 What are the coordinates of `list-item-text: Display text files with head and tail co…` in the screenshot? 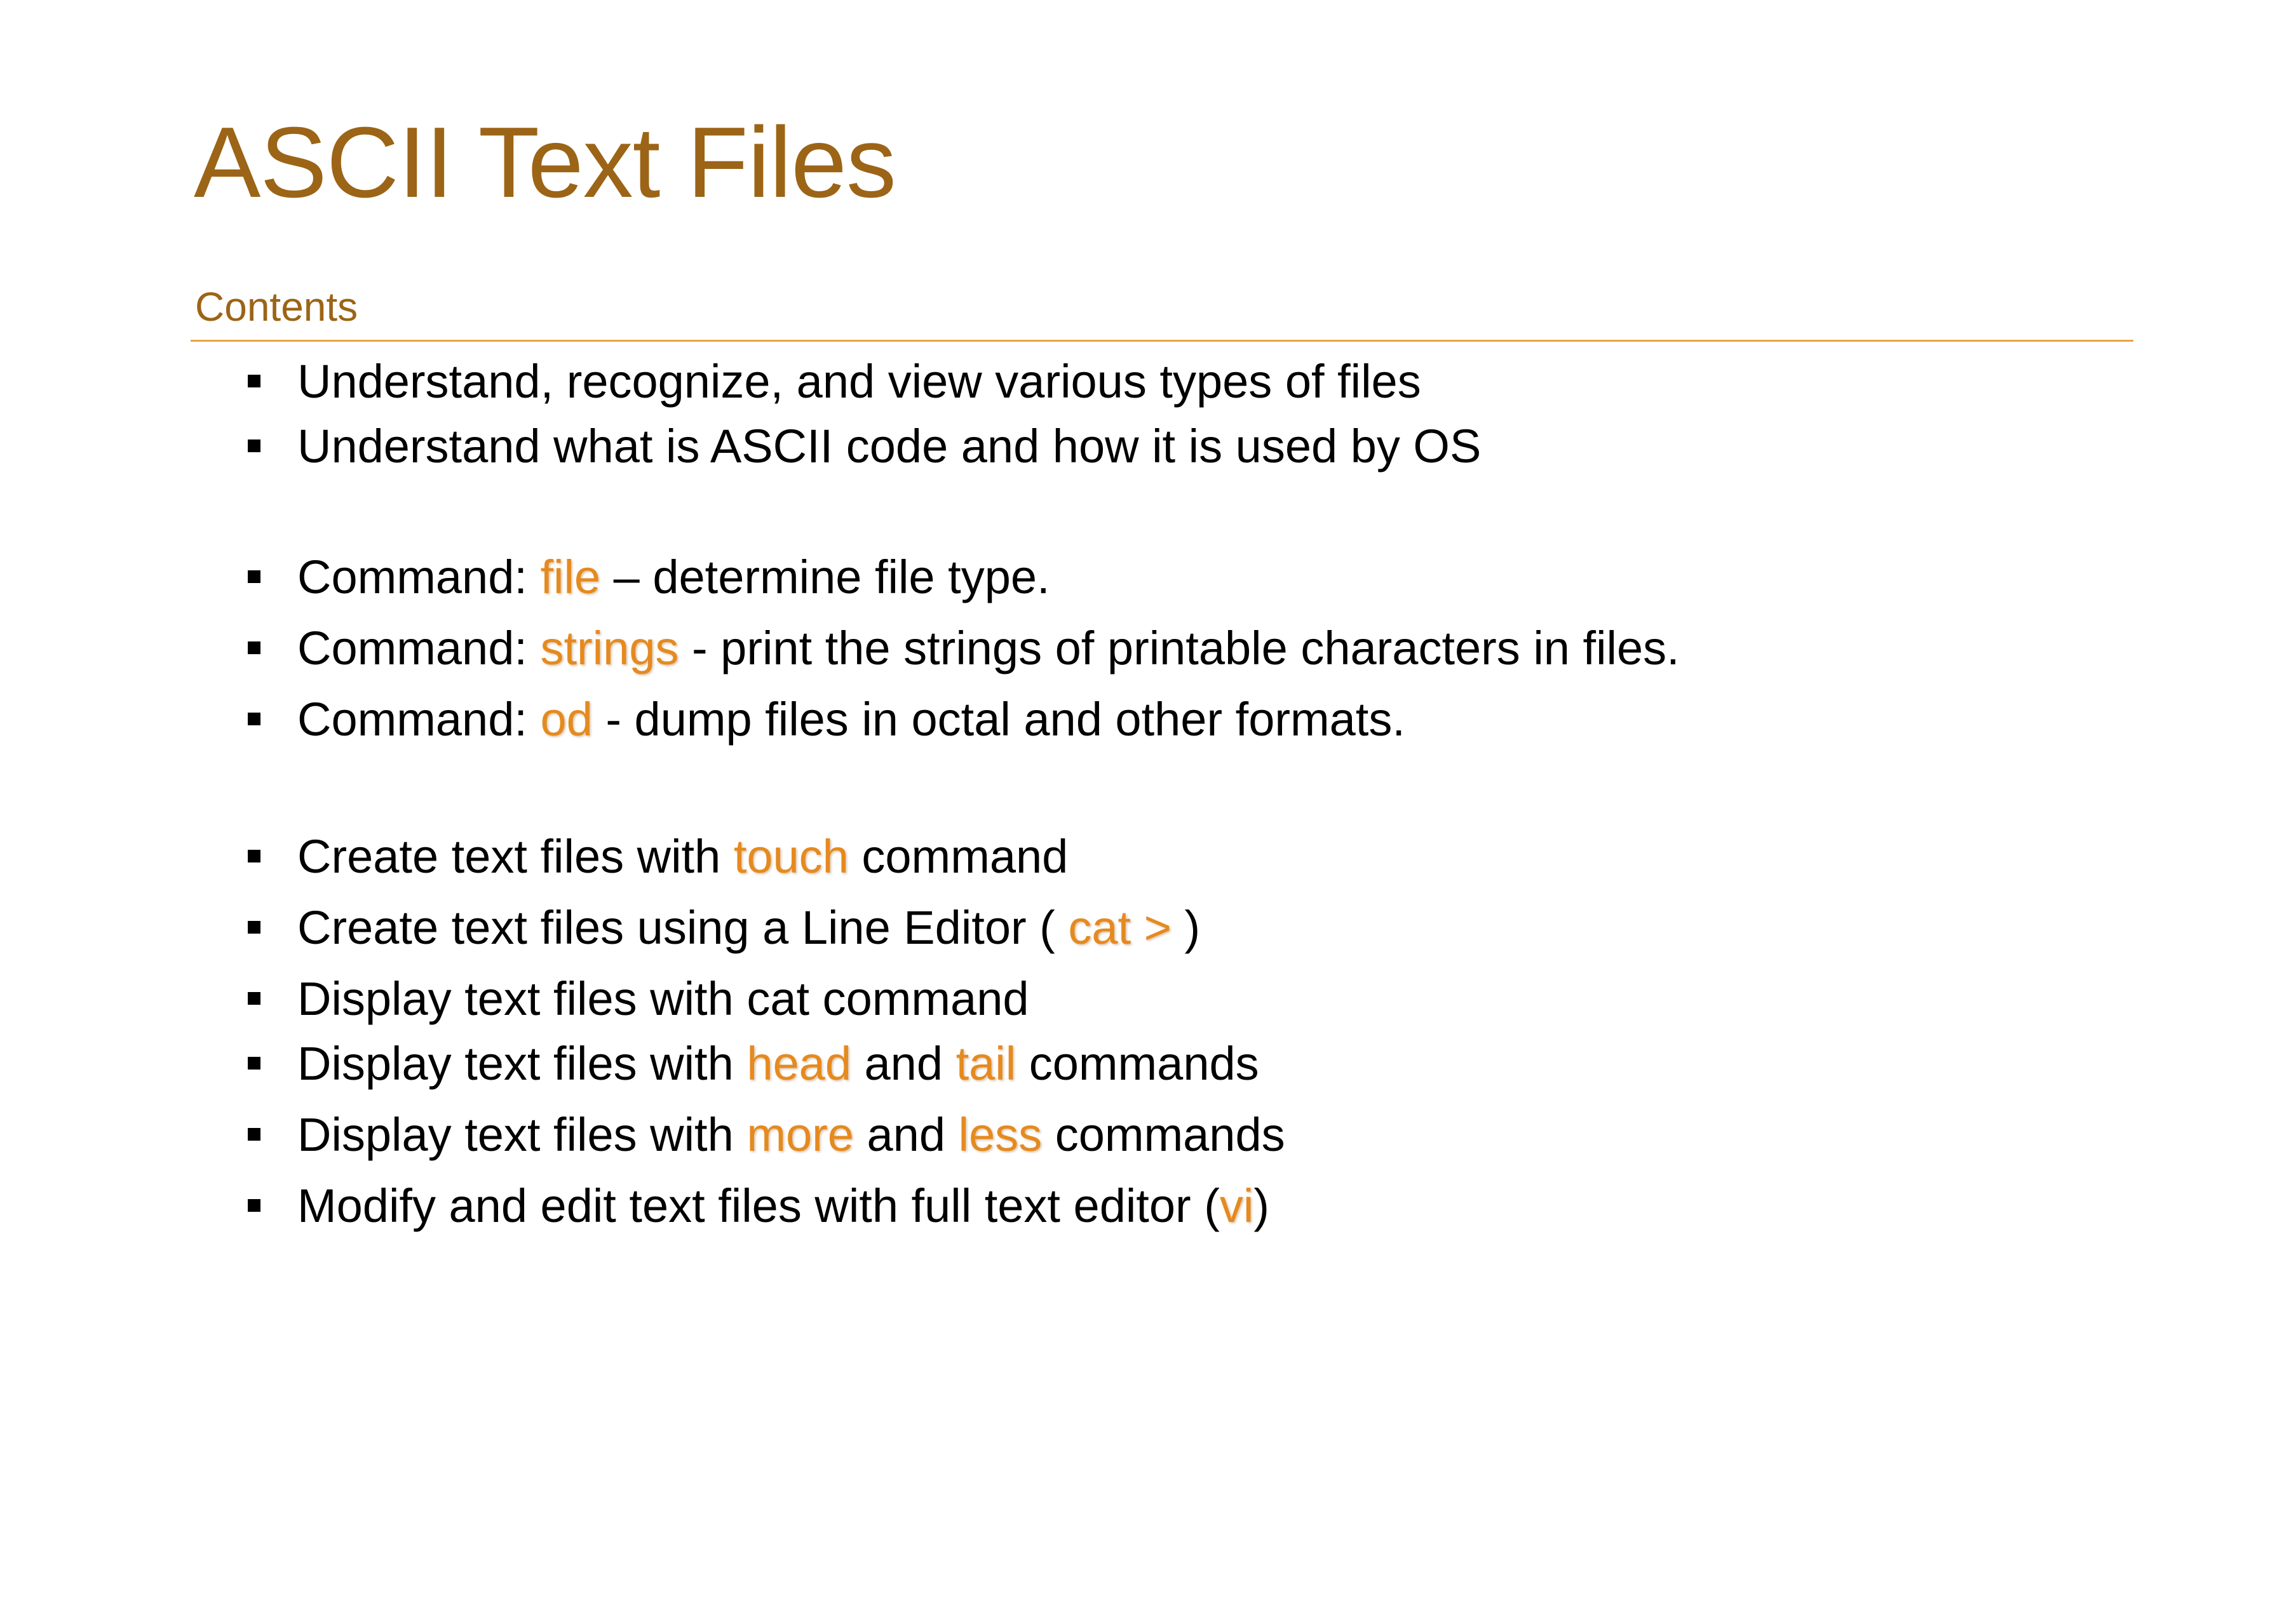 It's located at (778, 1063).